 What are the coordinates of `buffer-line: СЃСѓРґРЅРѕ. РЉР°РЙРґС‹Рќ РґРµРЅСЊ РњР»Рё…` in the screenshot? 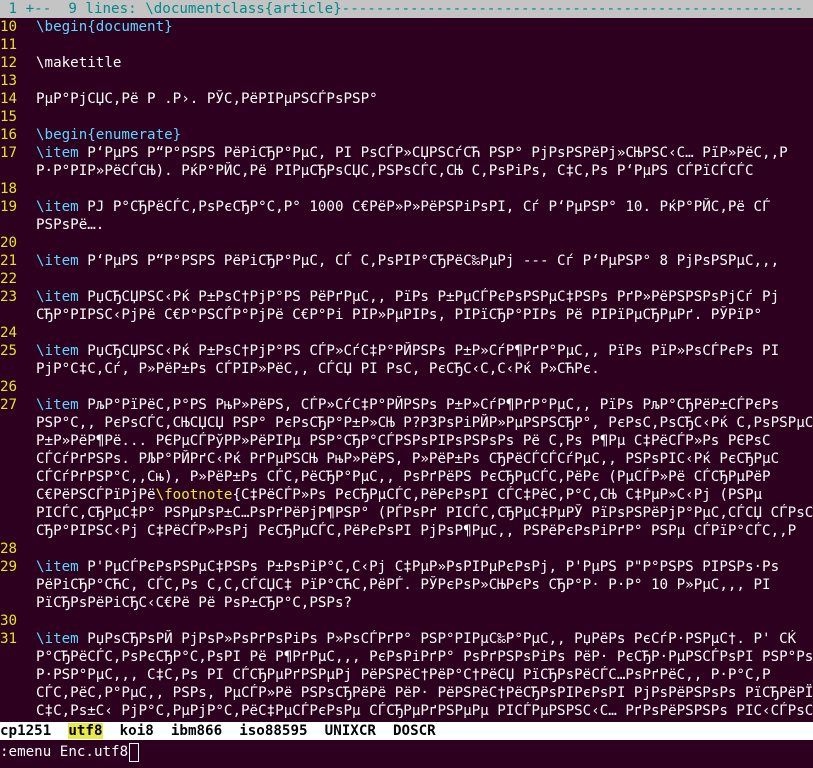 It's located at (406, 459).